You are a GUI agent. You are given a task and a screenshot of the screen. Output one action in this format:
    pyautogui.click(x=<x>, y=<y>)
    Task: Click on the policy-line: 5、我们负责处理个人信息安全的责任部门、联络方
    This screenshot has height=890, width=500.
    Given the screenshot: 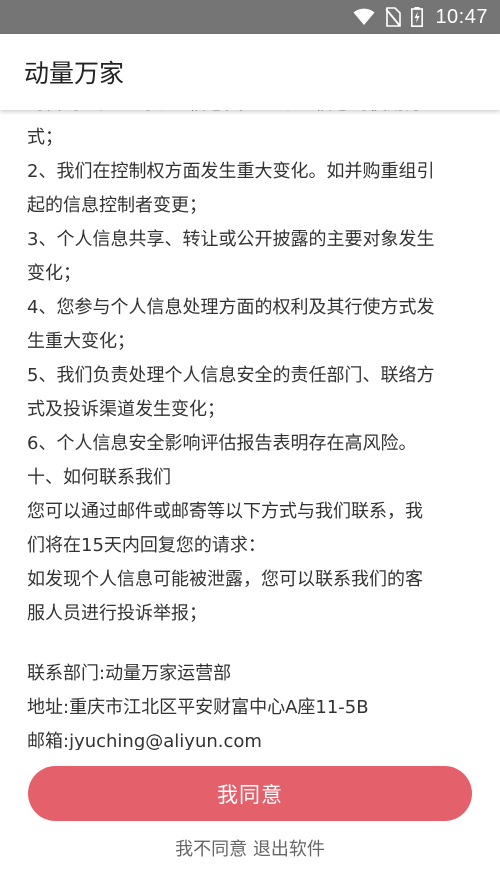 What is the action you would take?
    pyautogui.click(x=231, y=375)
    